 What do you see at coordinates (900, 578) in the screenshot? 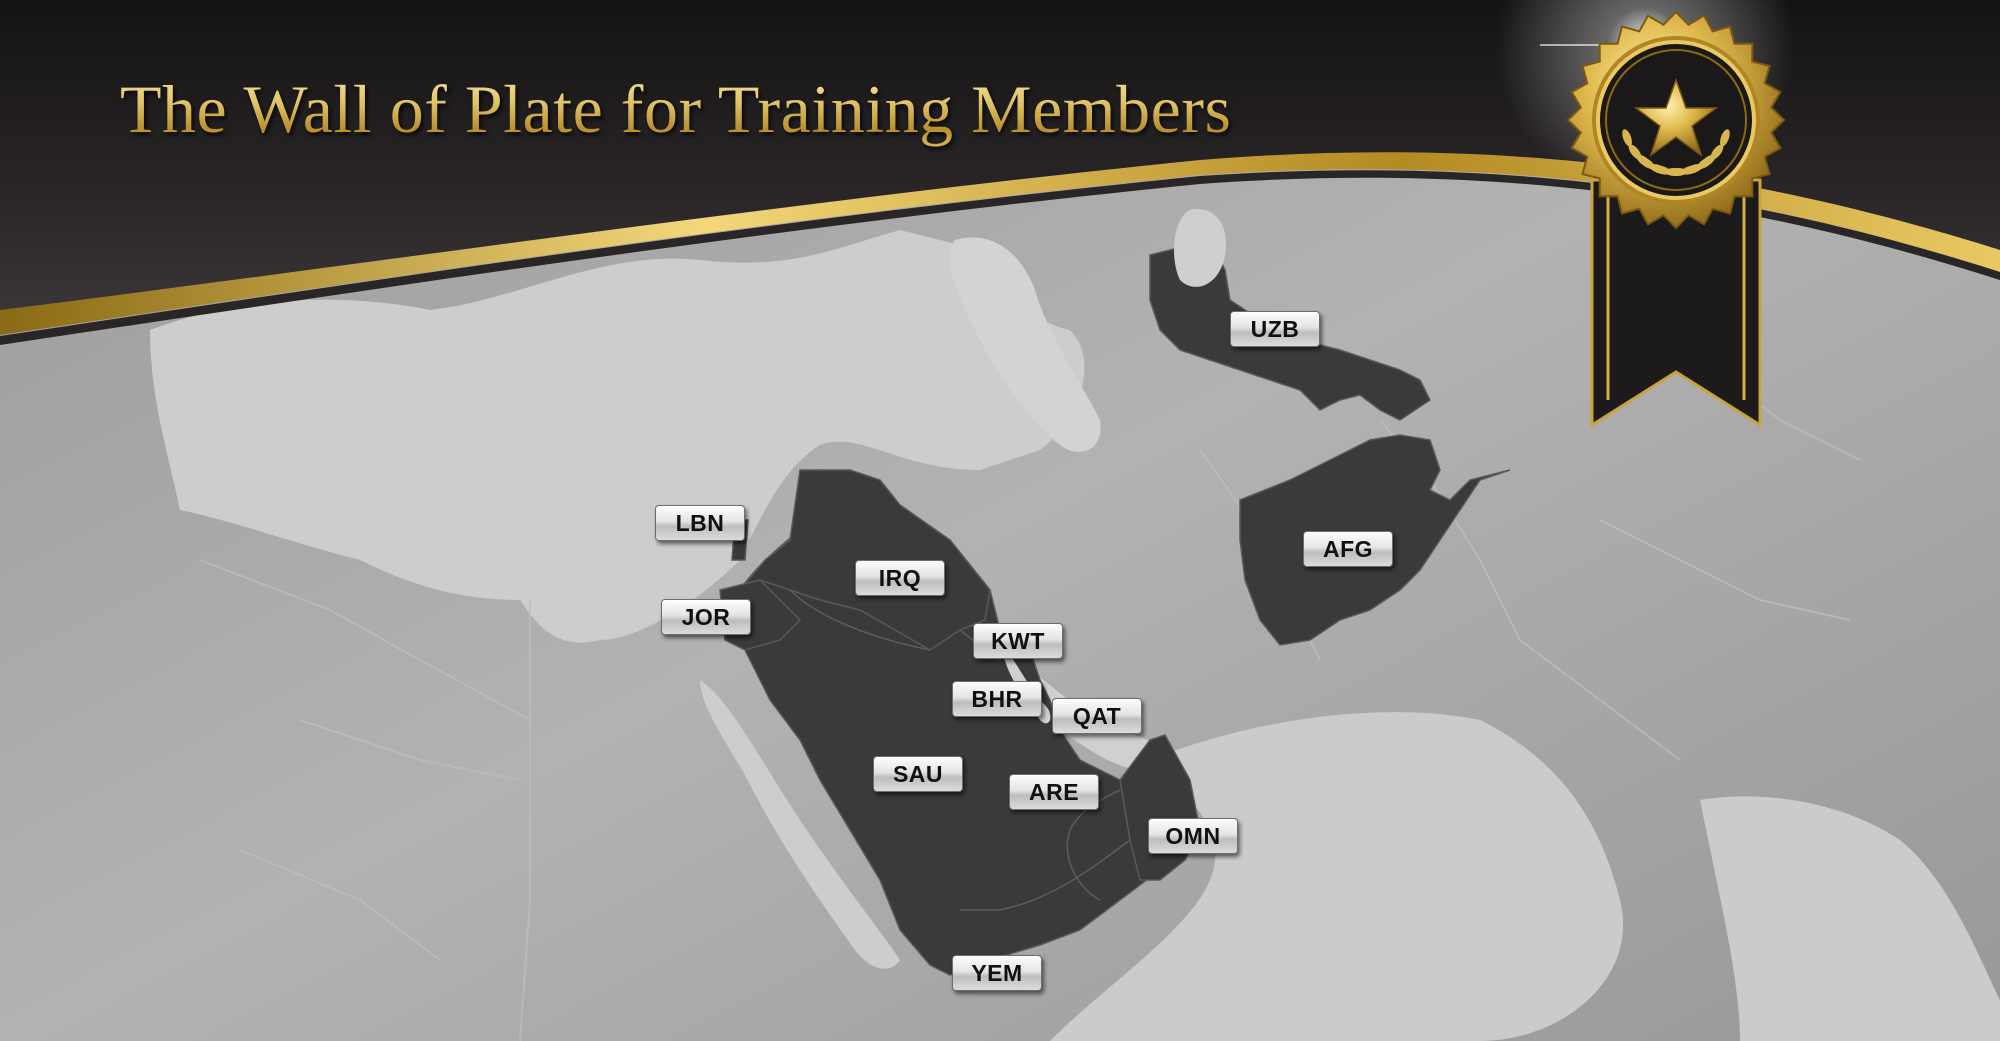
I see `plate-irq: IRQ` at bounding box center [900, 578].